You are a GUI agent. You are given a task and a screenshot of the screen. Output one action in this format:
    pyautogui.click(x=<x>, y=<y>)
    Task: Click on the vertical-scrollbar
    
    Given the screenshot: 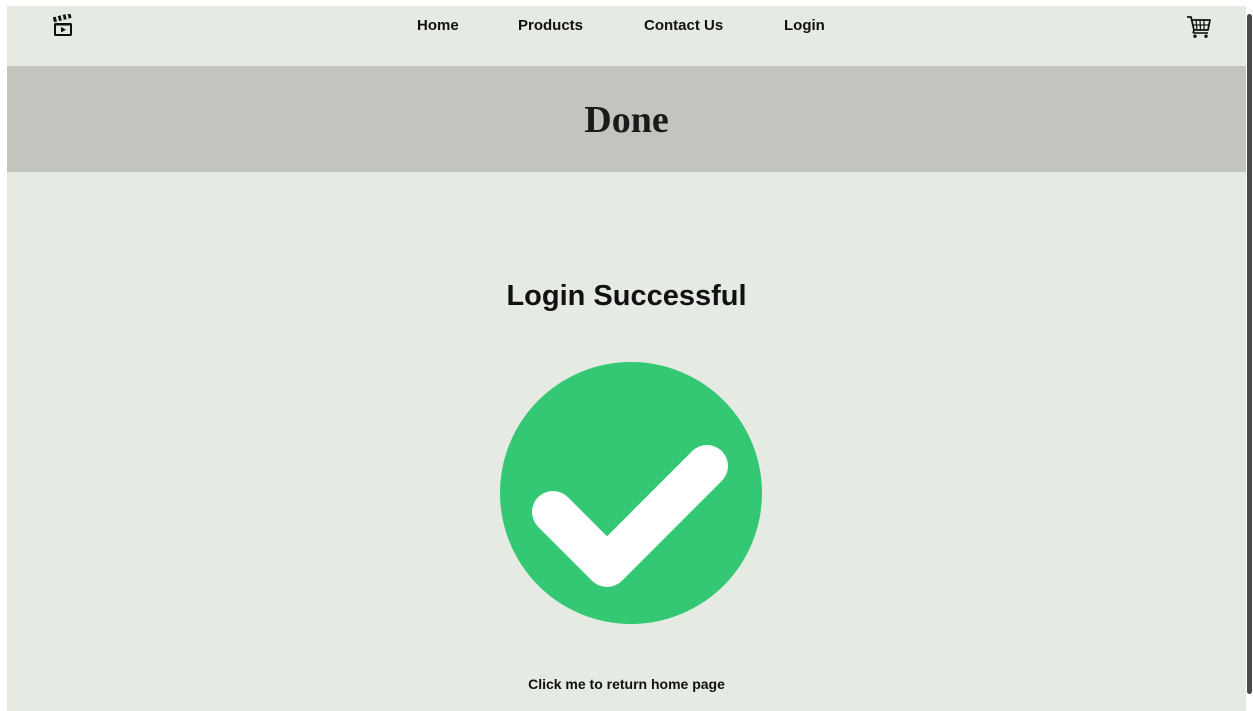 What is the action you would take?
    pyautogui.click(x=1249, y=358)
    